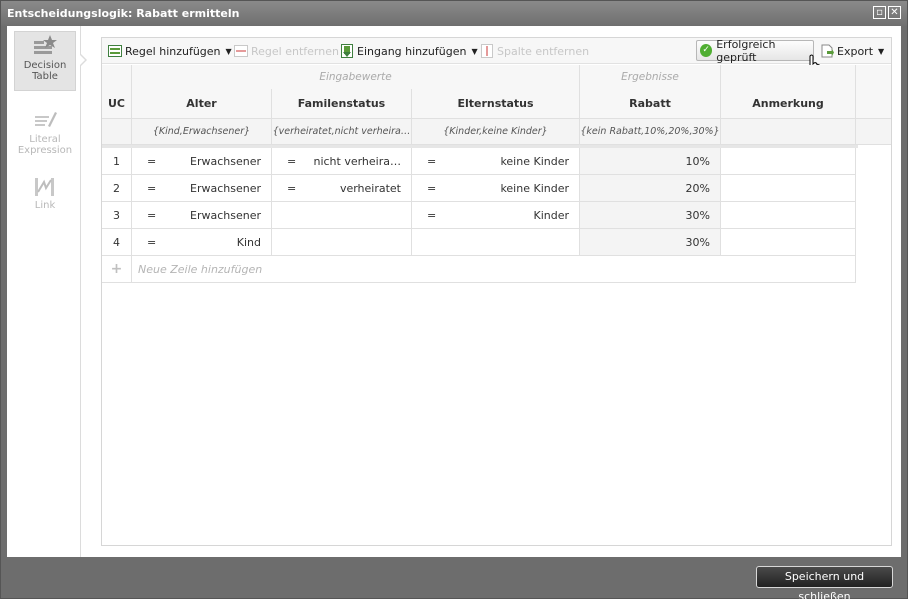  Describe the element at coordinates (788, 132) in the screenshot. I see `type-anmerkung` at that location.